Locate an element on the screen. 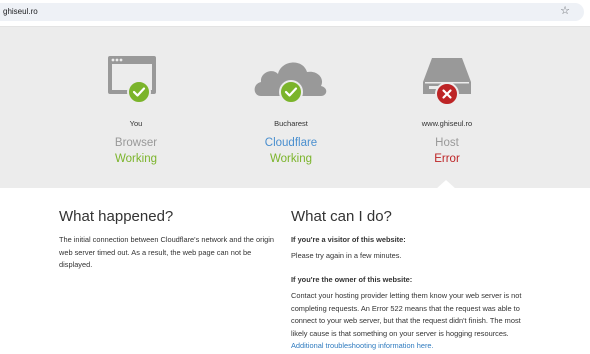 This screenshot has width=590, height=354. what-happened-title: What happened? is located at coordinates (116, 216).